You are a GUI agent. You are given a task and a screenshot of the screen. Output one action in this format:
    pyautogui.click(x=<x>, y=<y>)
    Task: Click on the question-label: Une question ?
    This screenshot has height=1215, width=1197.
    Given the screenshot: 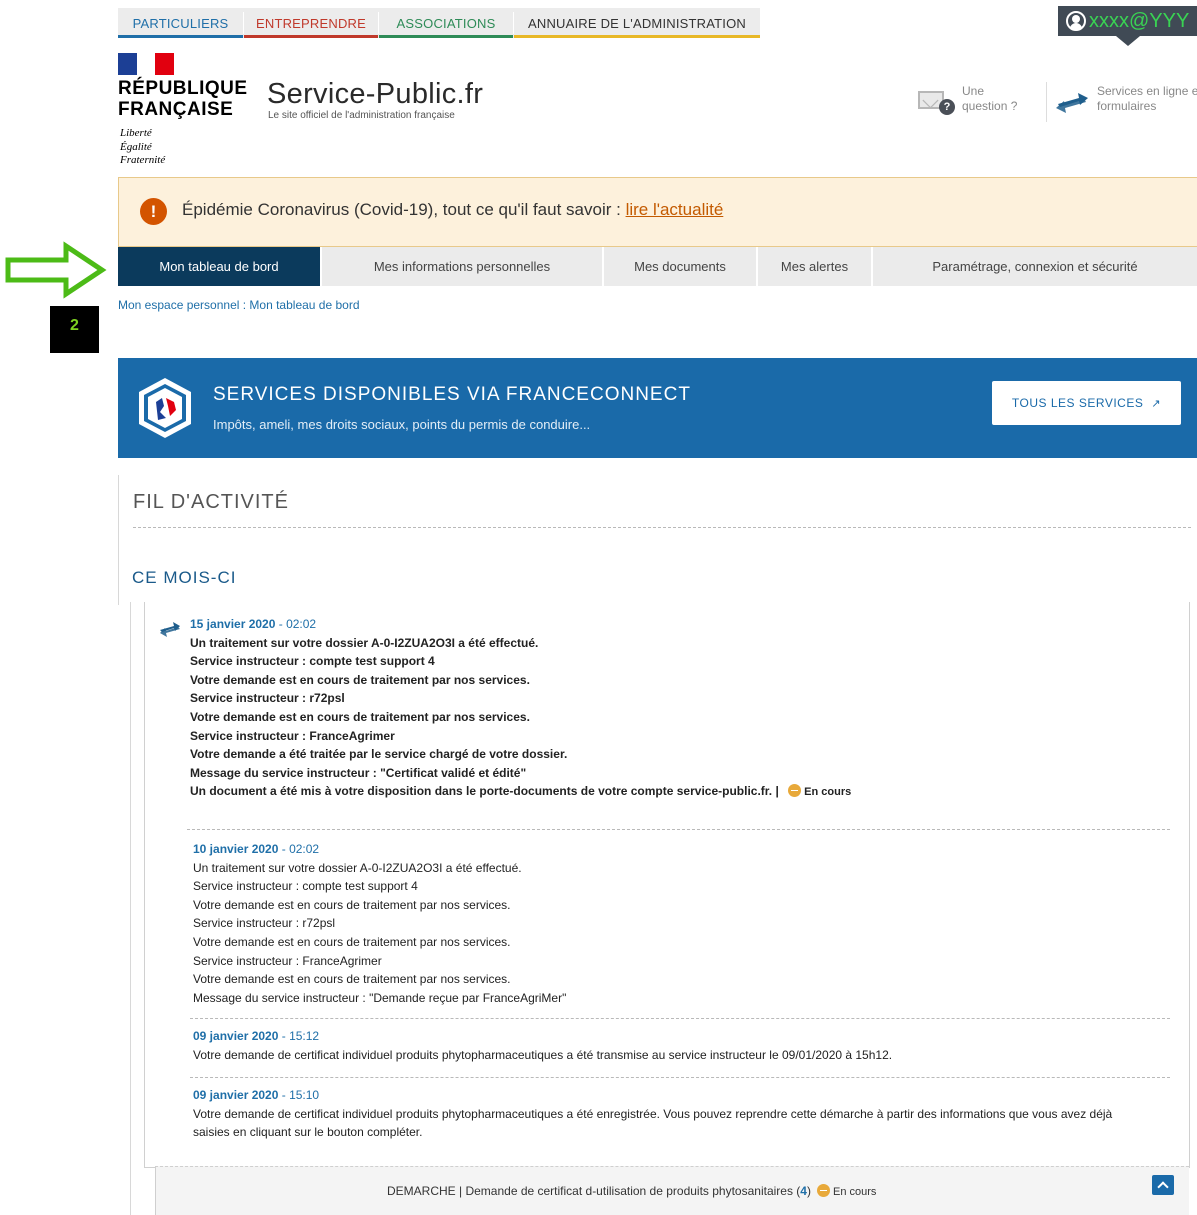 What is the action you would take?
    pyautogui.click(x=990, y=98)
    